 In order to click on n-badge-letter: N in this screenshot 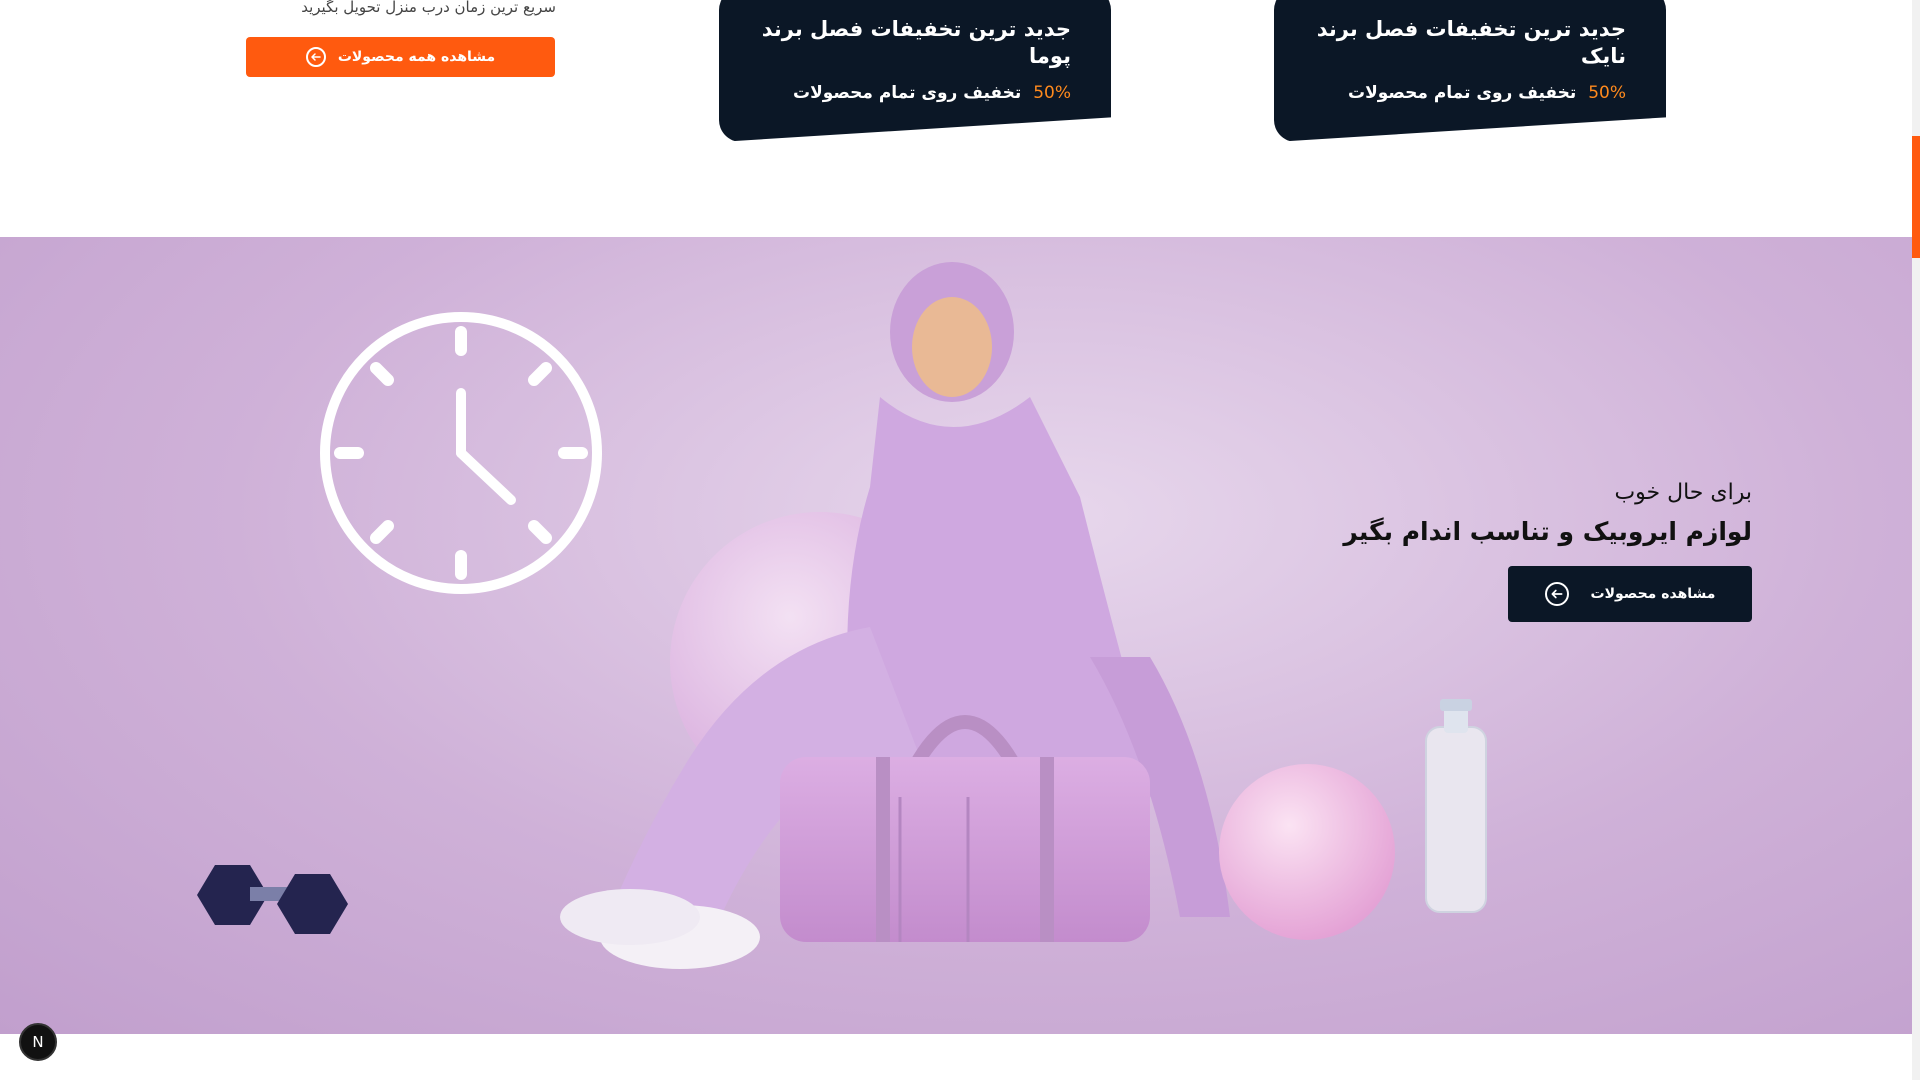, I will do `click(38, 1042)`.